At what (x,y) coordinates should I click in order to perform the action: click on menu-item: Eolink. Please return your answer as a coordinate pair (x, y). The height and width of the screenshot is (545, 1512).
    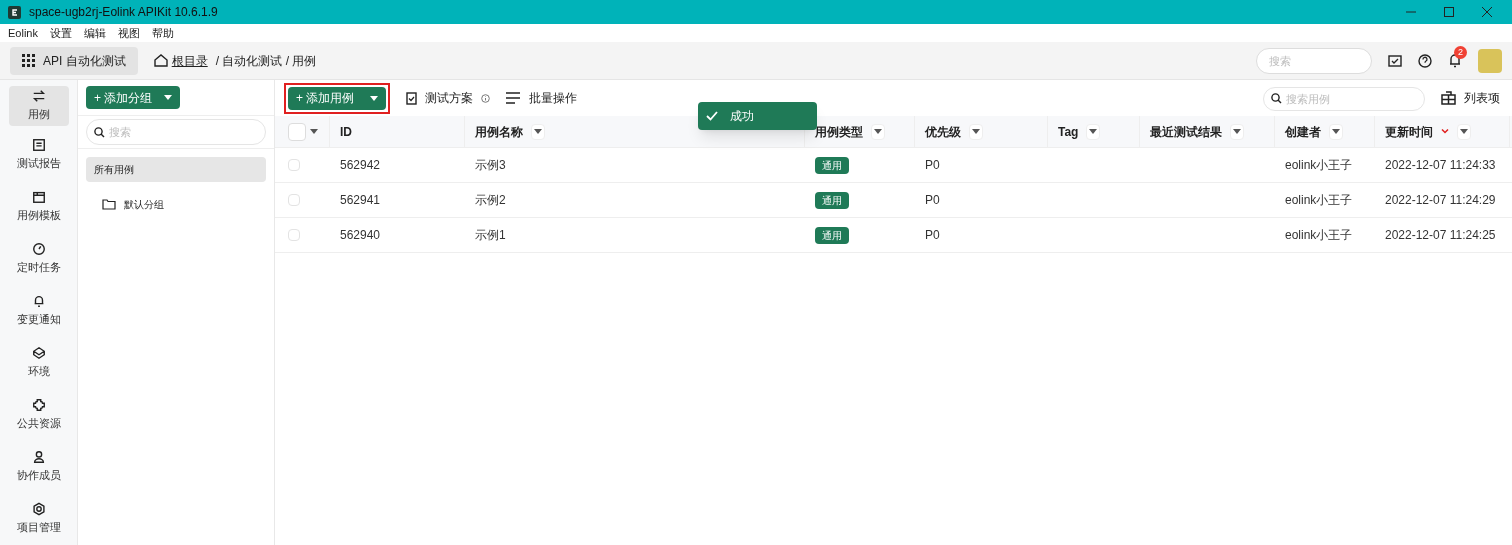
    Looking at the image, I should click on (23, 33).